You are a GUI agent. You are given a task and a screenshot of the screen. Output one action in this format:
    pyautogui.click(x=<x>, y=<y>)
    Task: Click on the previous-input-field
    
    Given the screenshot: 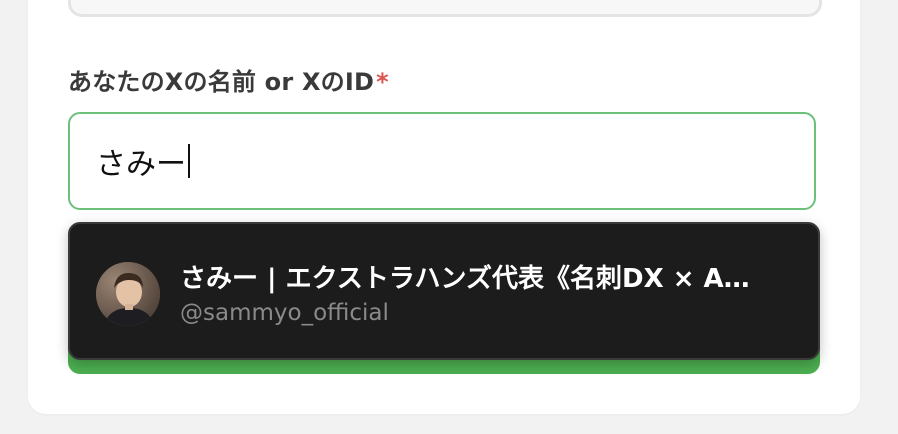 What is the action you would take?
    pyautogui.click(x=445, y=8)
    